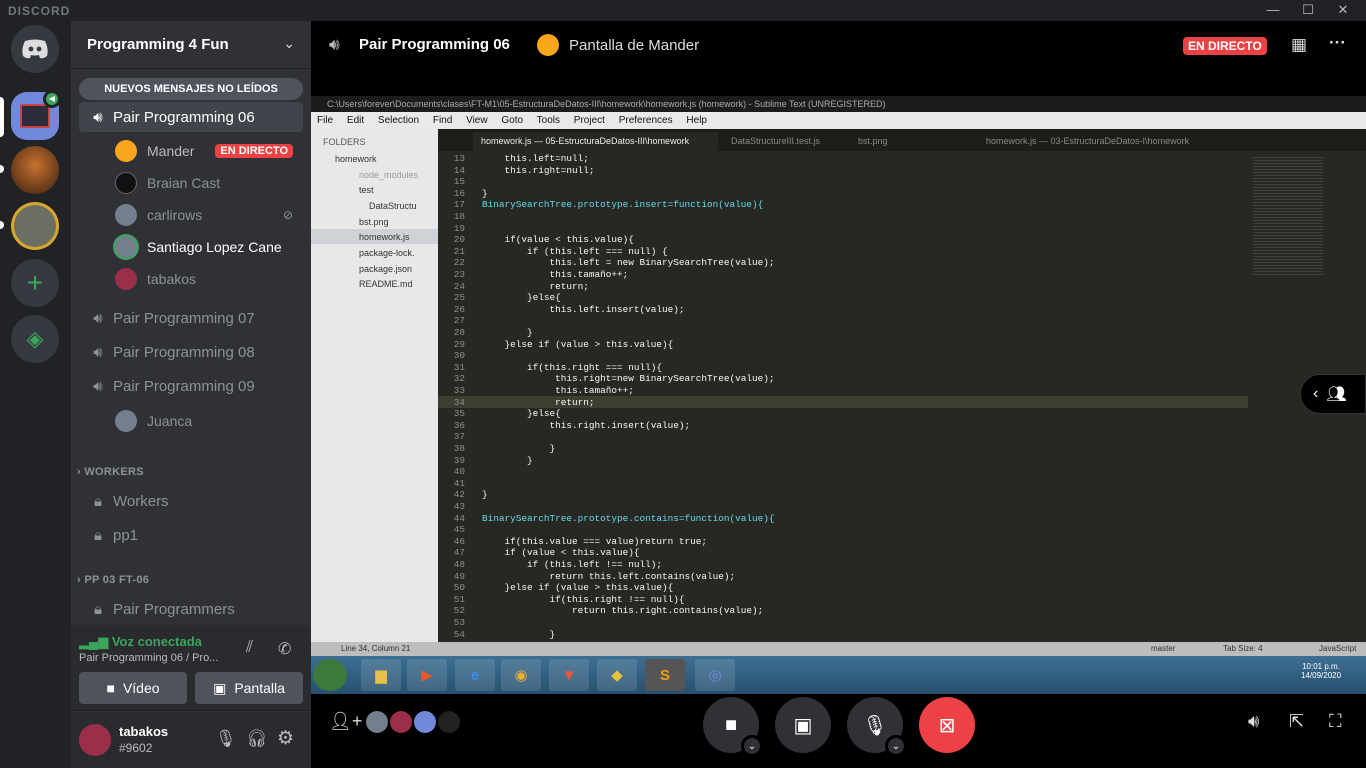 The image size is (1366, 768). I want to click on minimize-icon: —, so click(1273, 10).